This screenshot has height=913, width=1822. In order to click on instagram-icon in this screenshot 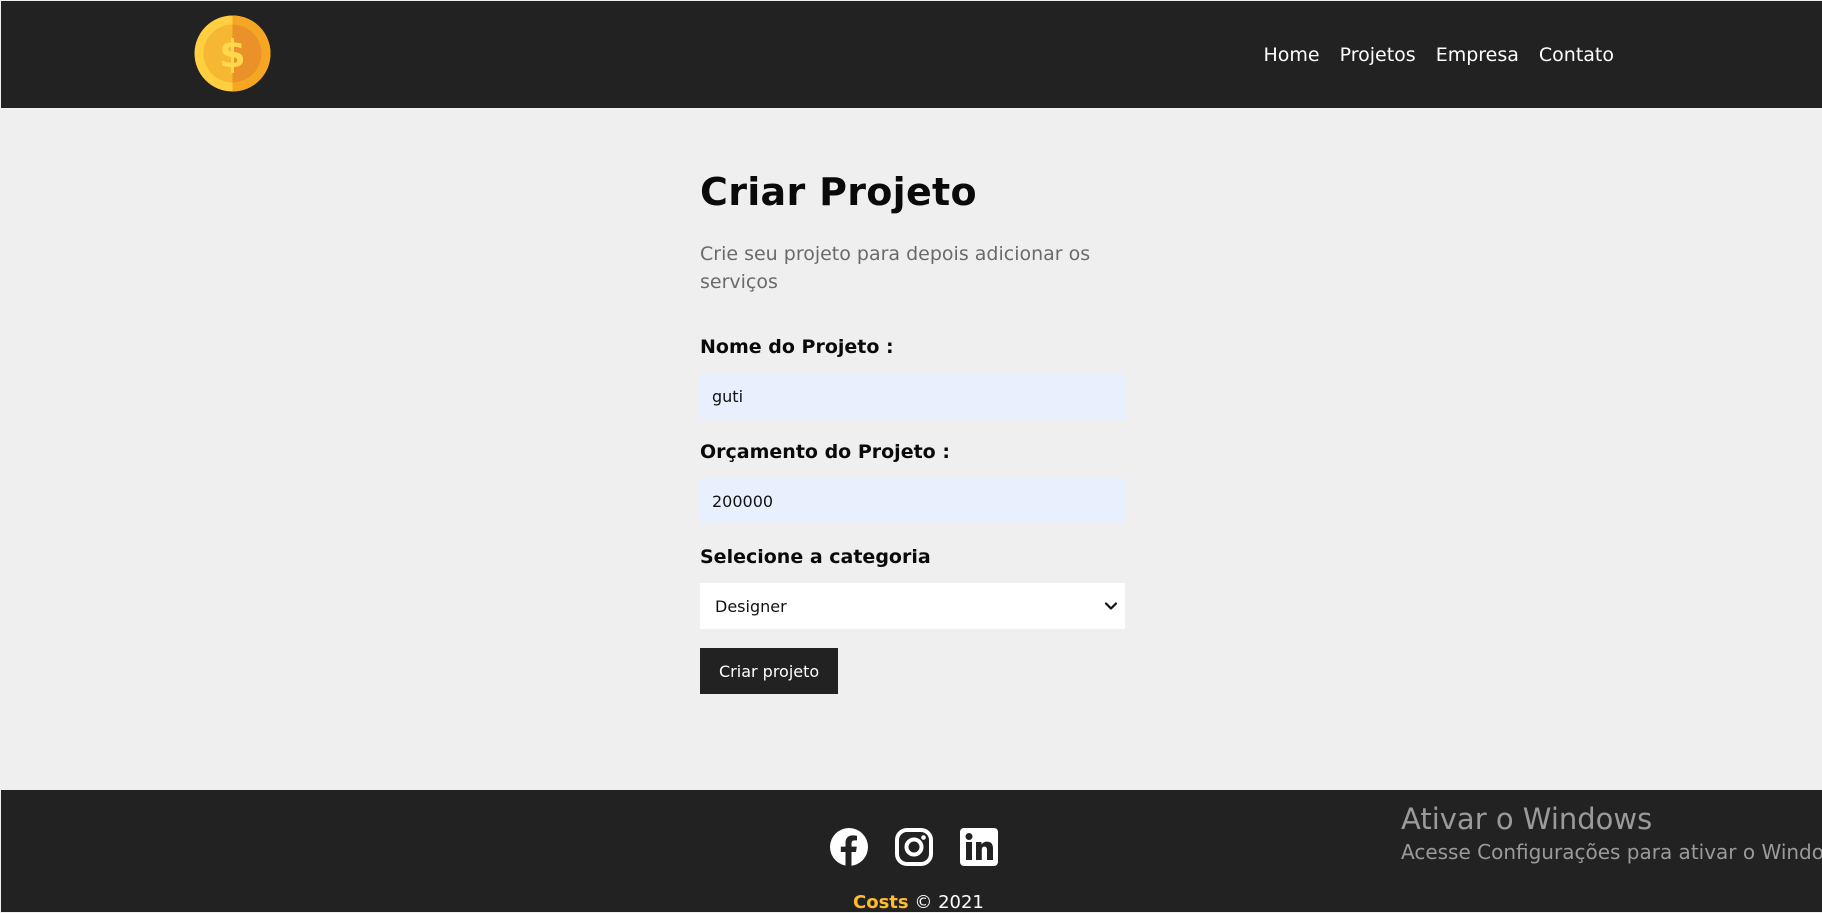, I will do `click(914, 847)`.